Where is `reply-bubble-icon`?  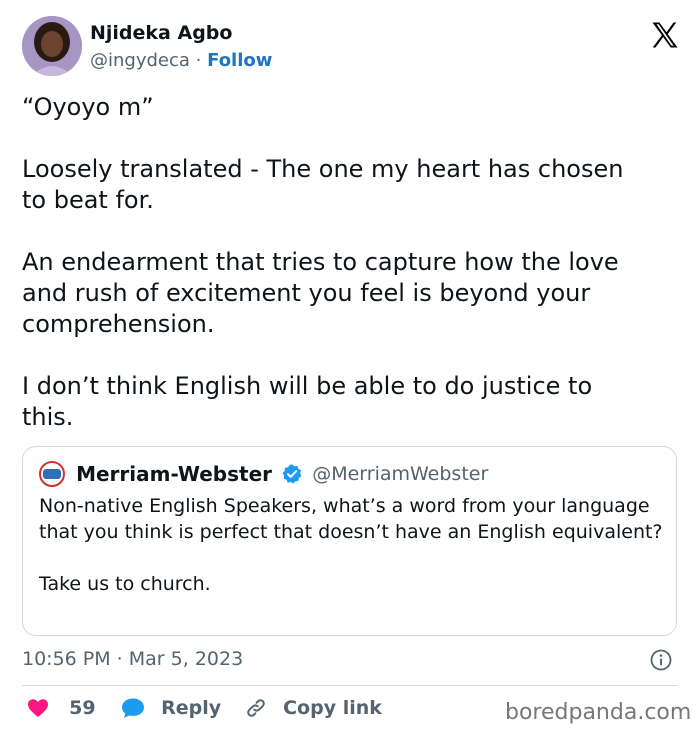 reply-bubble-icon is located at coordinates (133, 708).